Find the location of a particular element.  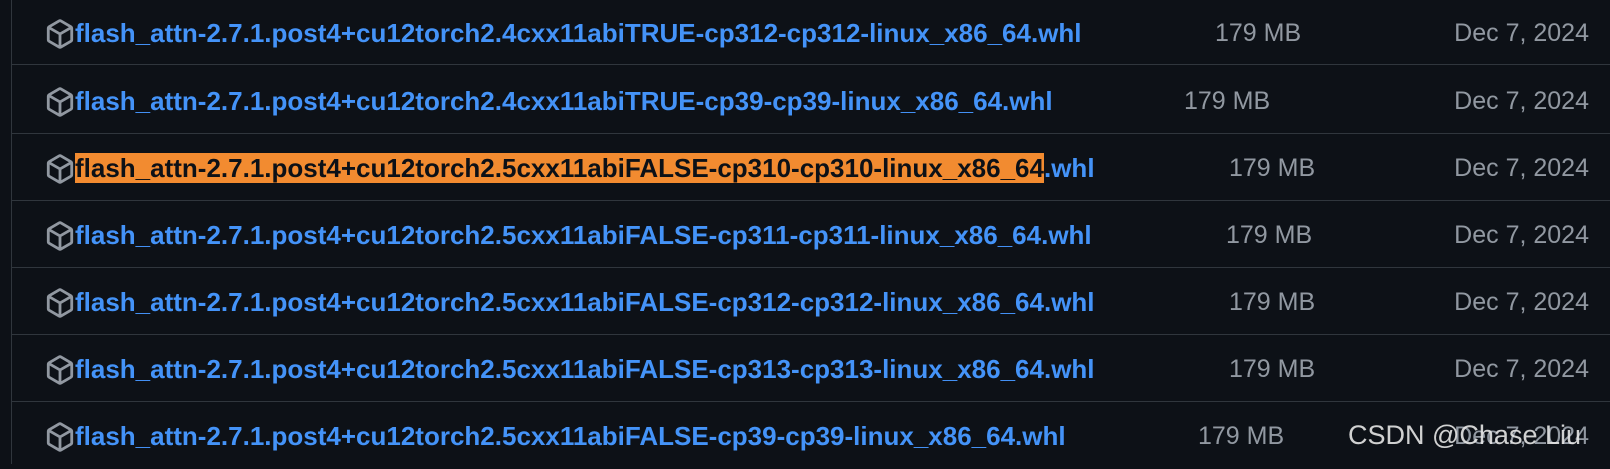

csdn-watermark: CSDN @Chase Liu is located at coordinates (1464, 435).